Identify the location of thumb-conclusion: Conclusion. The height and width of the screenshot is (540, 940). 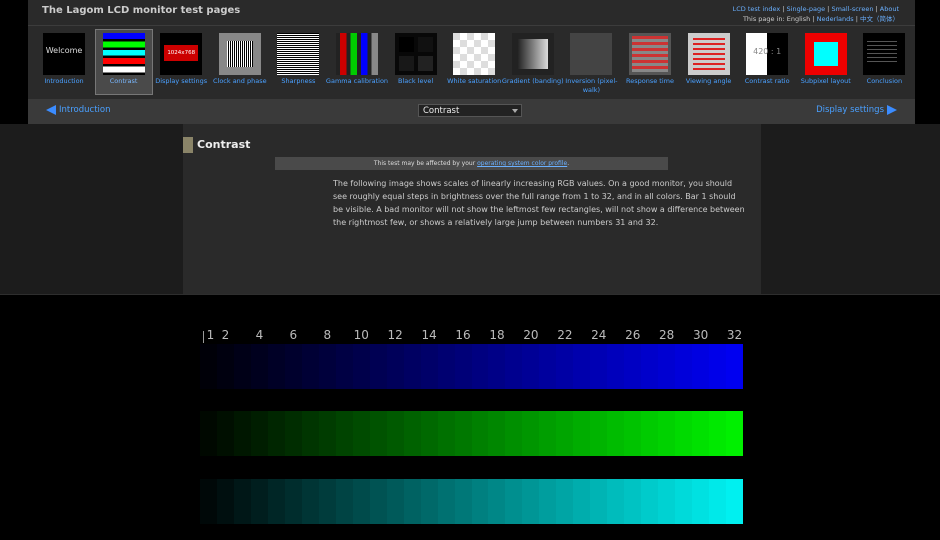
(884, 62).